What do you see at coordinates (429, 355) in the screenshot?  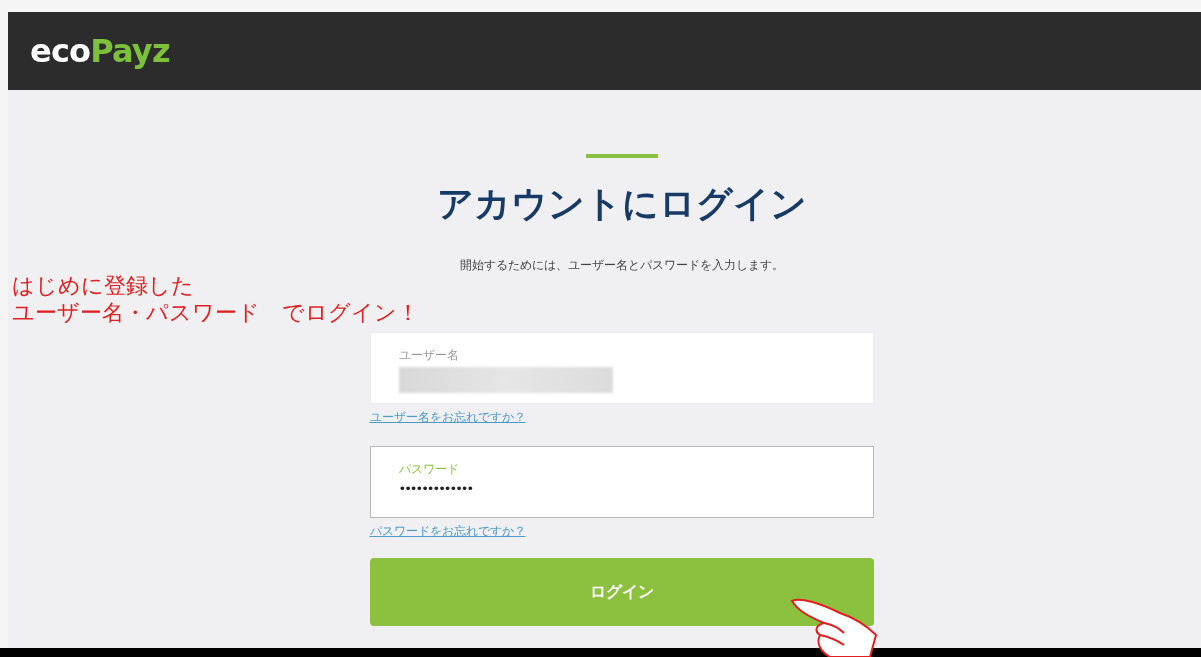 I see `field-label: ユーザー名` at bounding box center [429, 355].